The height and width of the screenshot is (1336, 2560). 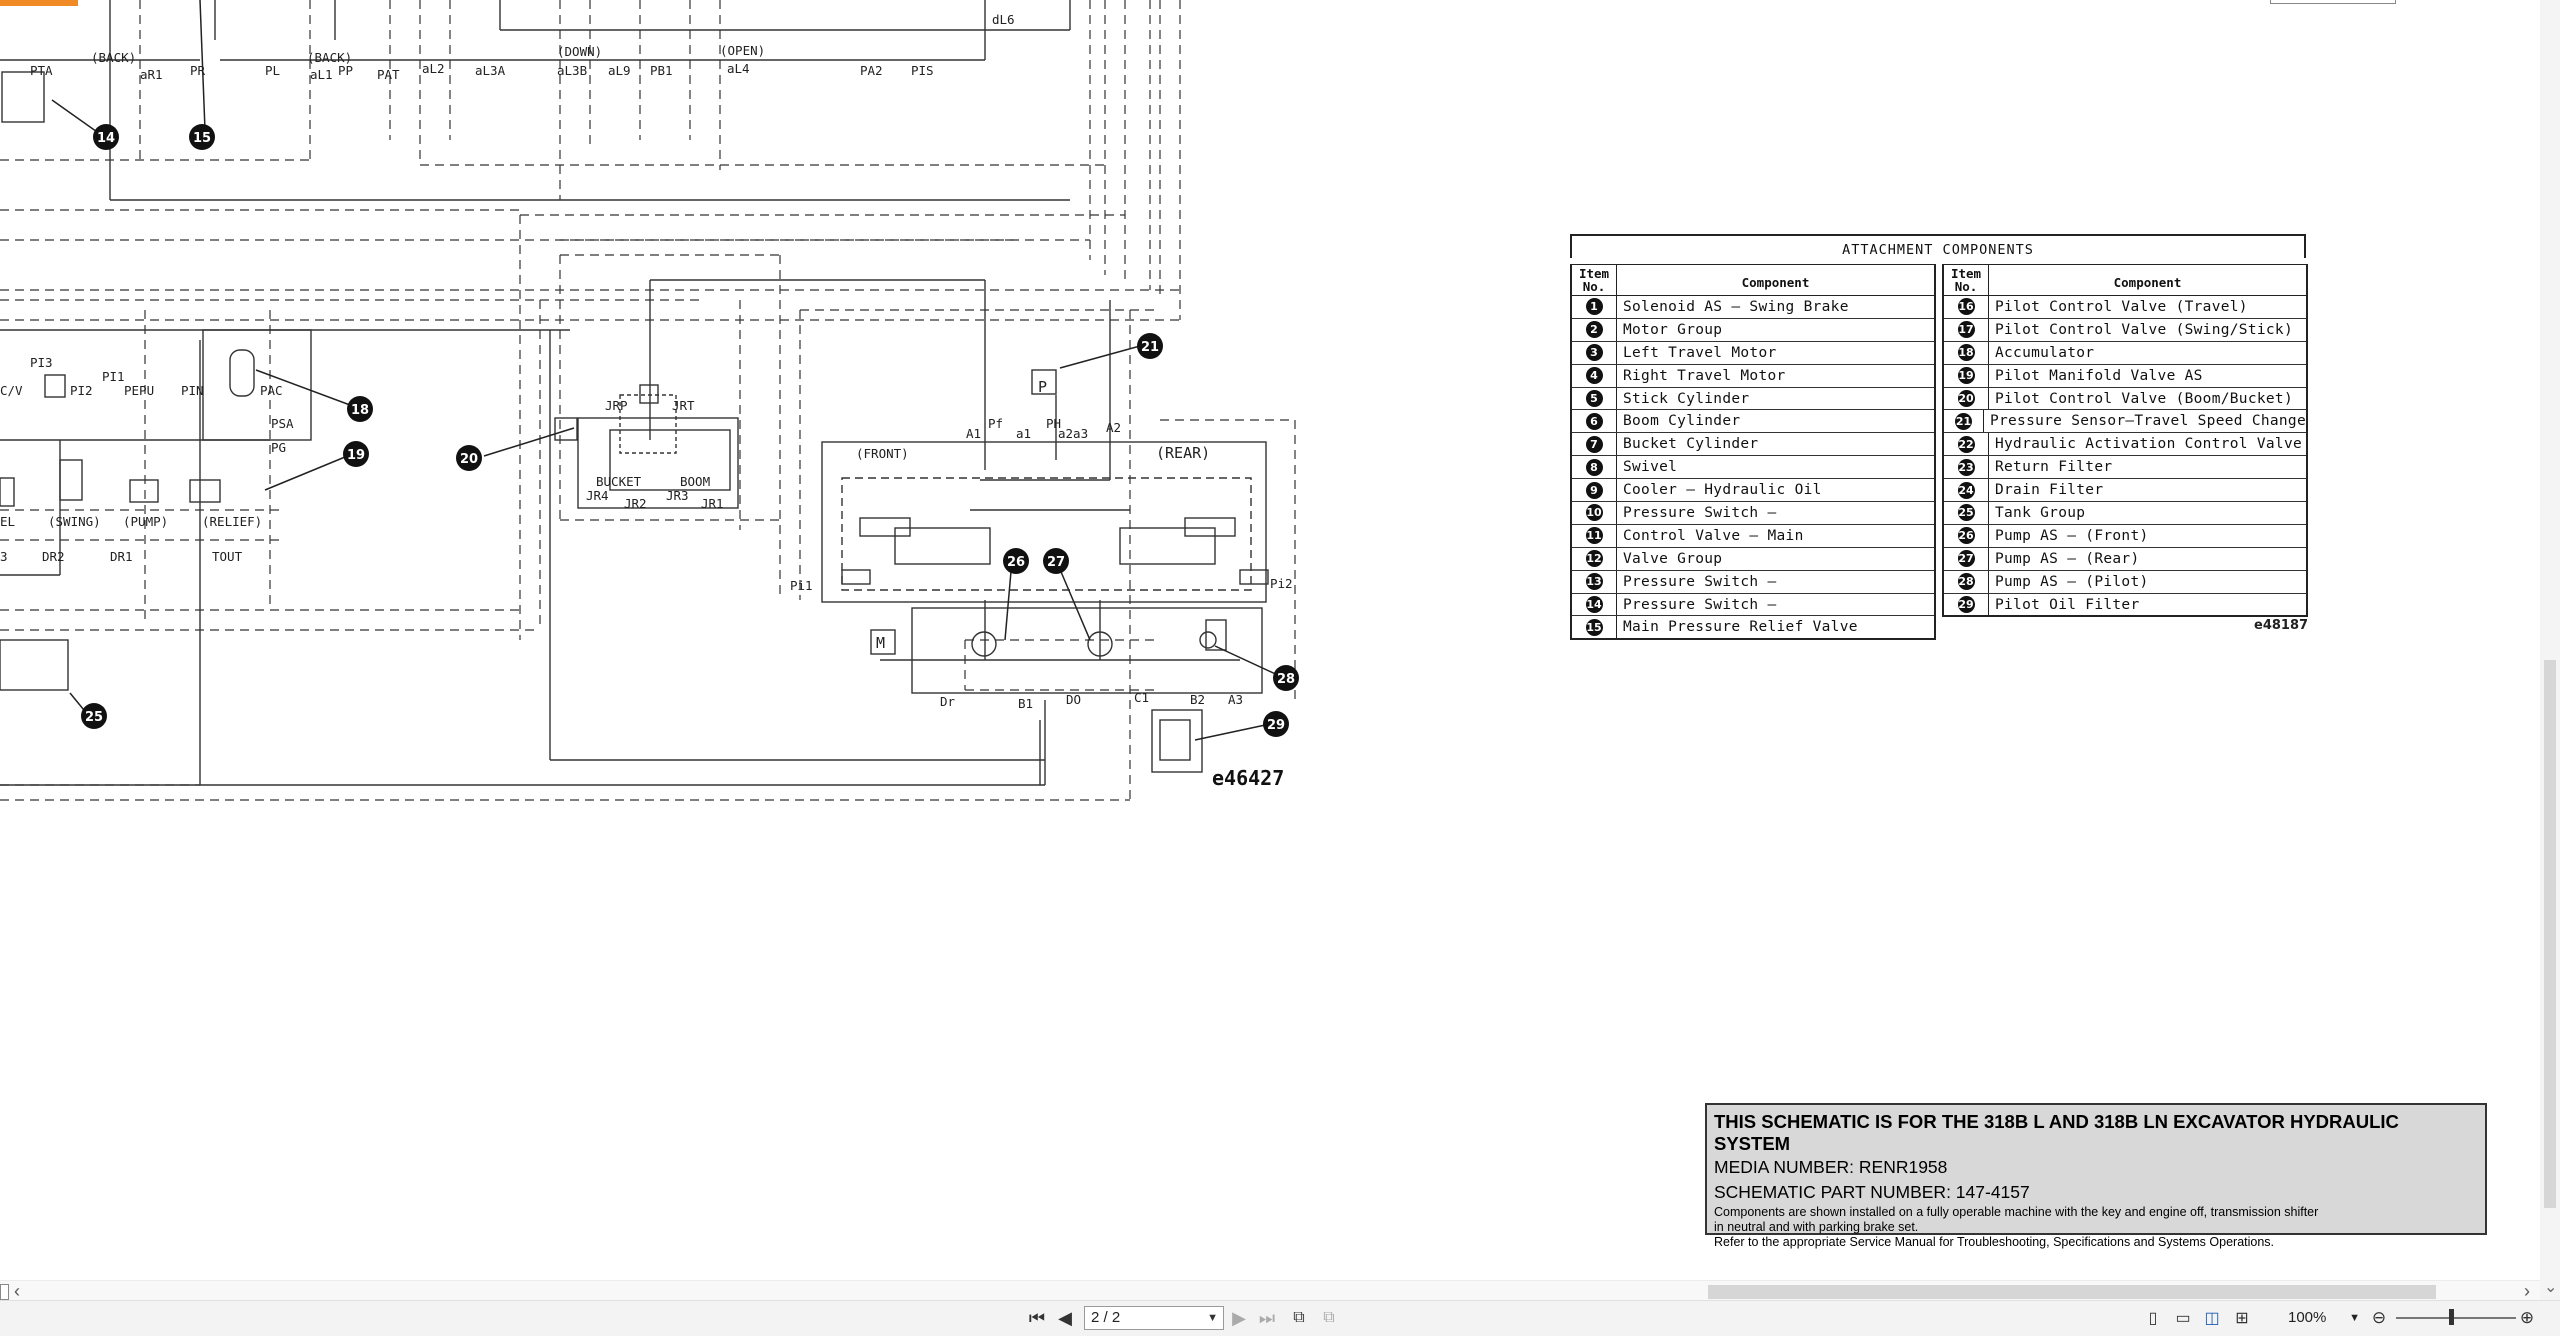 I want to click on schematic-part-number: SCHEMATIC PART NUMBER: 147-4157, so click(x=1872, y=1192).